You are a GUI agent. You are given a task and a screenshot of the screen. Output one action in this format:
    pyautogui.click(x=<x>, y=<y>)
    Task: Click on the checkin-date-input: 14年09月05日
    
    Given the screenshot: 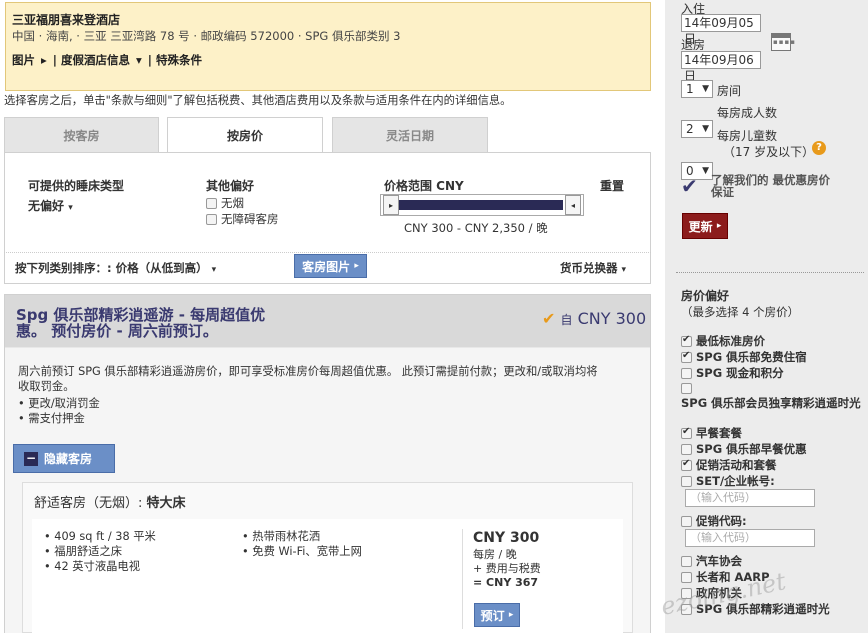 What is the action you would take?
    pyautogui.click(x=721, y=30)
    